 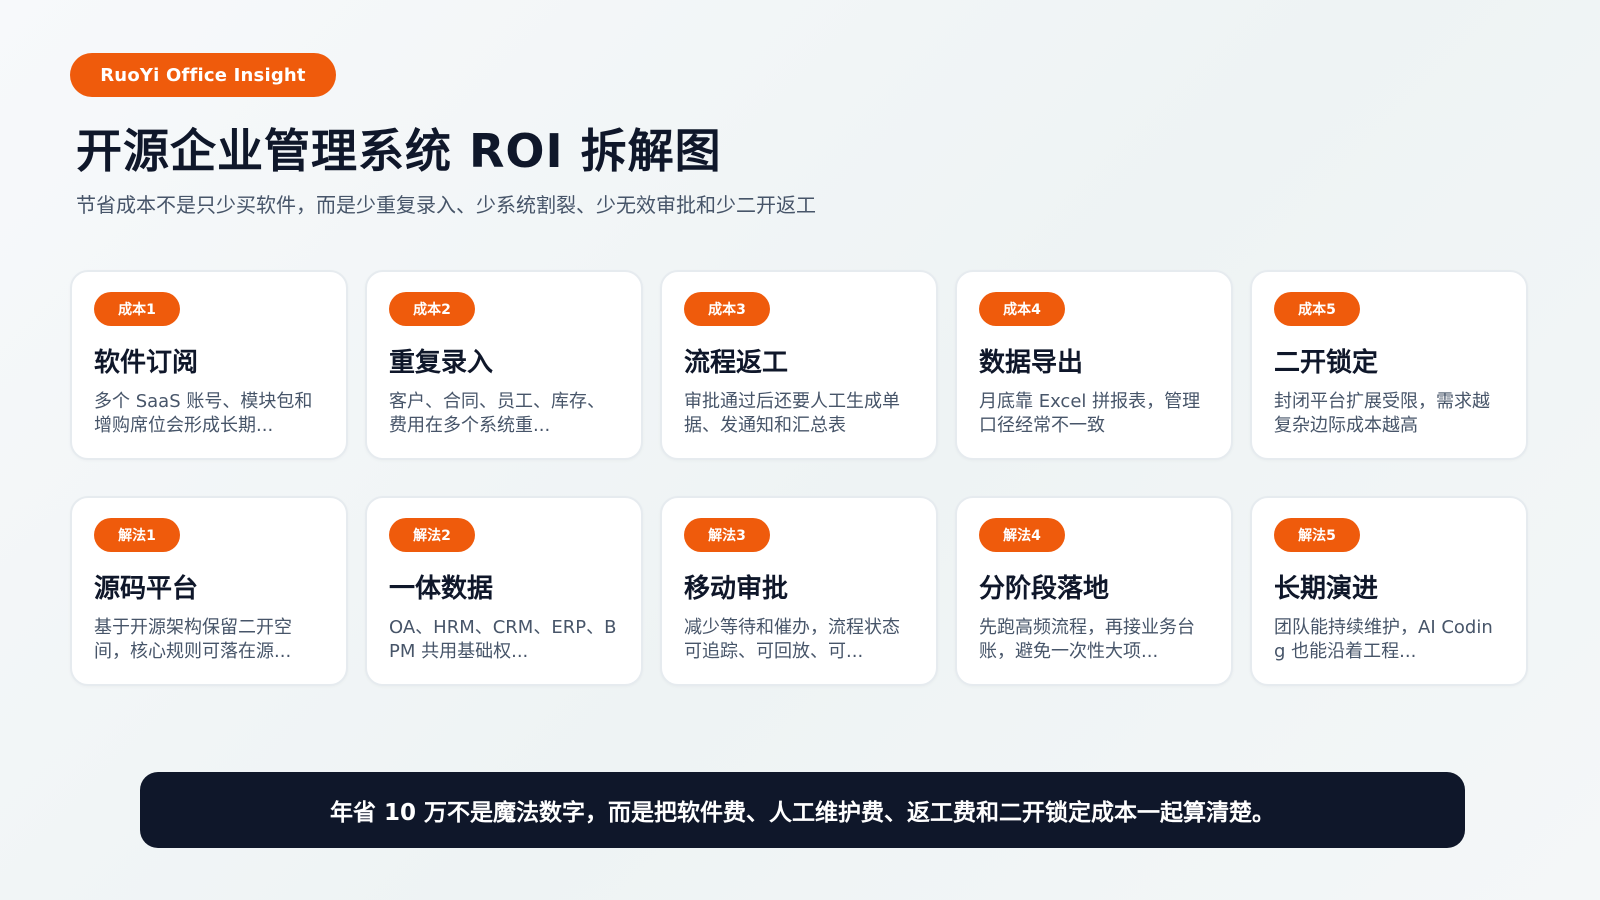 What do you see at coordinates (432, 535) in the screenshot?
I see `solution-tag: 解法2` at bounding box center [432, 535].